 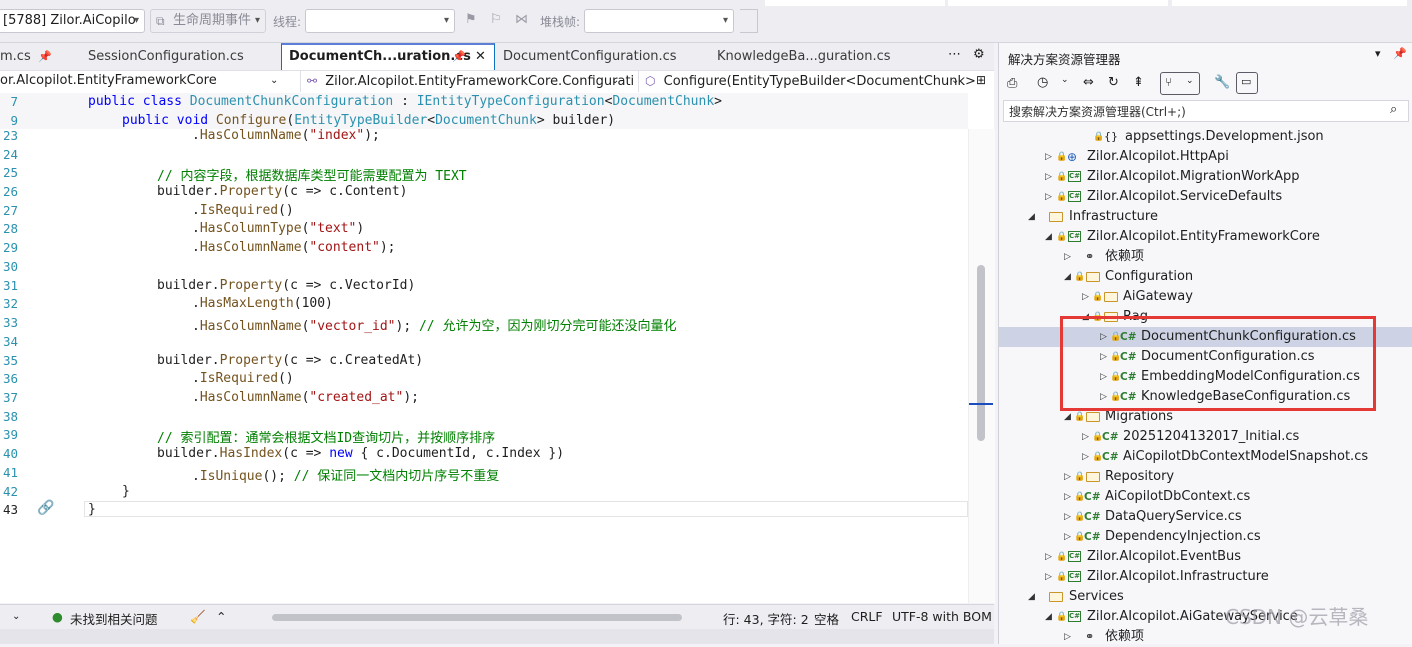 I want to click on refresh-icon: ↻, so click(x=1113, y=82).